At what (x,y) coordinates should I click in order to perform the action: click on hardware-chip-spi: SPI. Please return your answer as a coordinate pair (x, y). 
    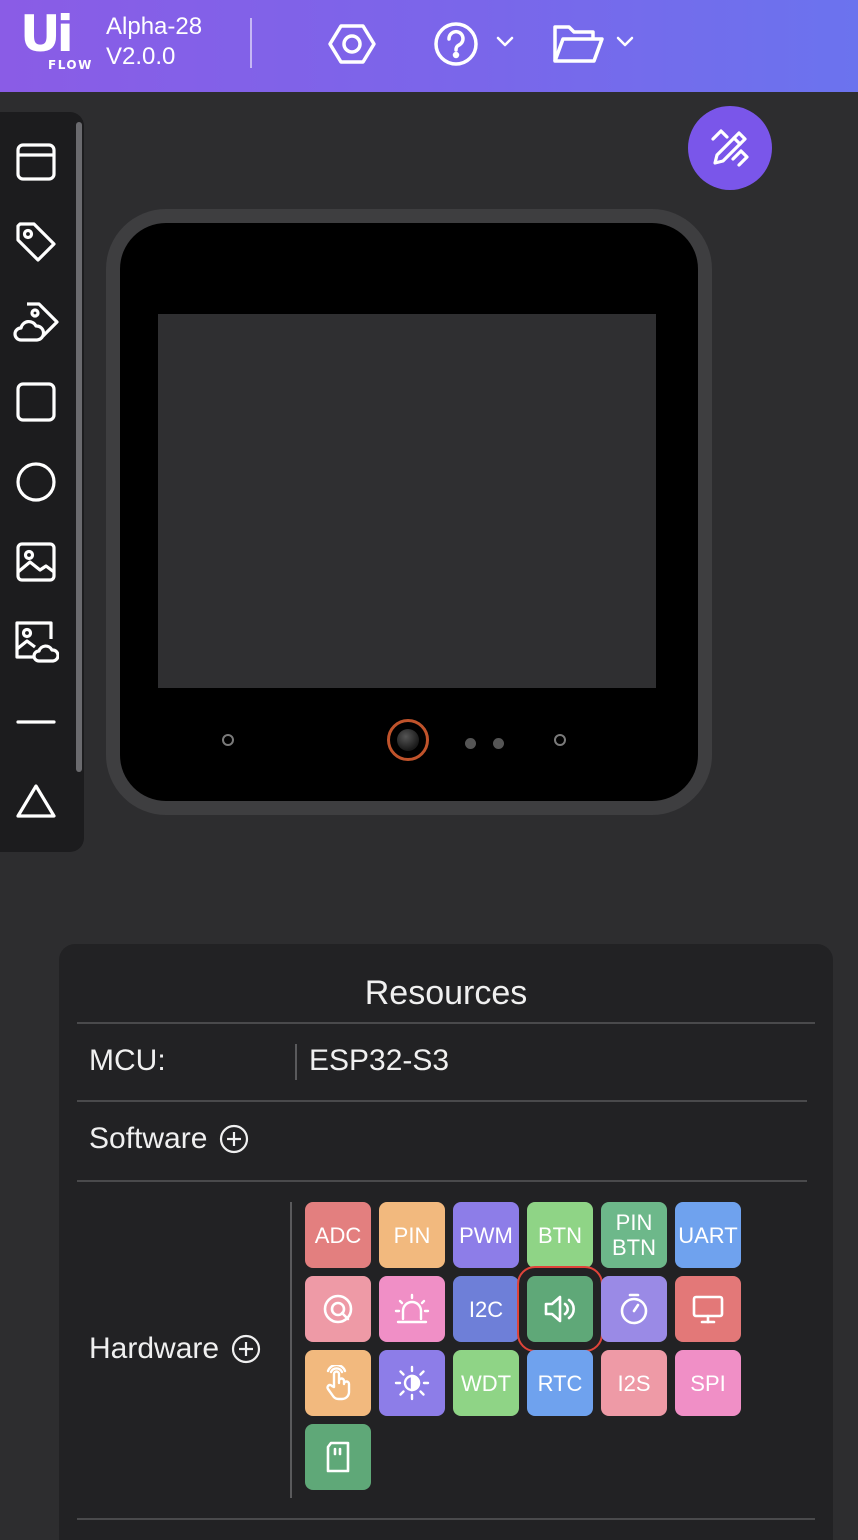
    Looking at the image, I should click on (708, 1383).